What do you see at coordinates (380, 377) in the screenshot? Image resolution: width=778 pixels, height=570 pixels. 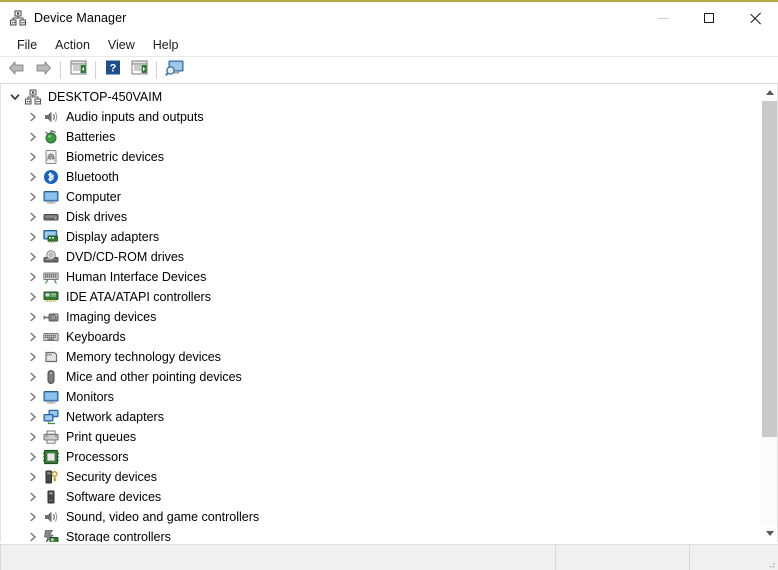 I see `tree-node-mice-and-other-pointing-devices: Mice and other pointing devices` at bounding box center [380, 377].